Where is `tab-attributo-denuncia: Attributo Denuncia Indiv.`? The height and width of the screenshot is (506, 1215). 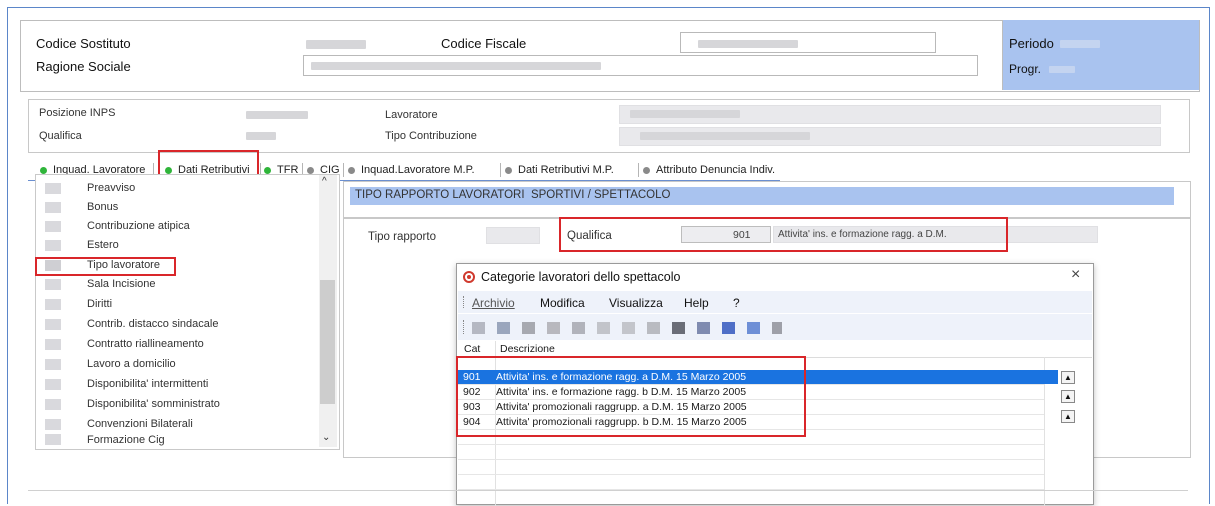
tab-attributo-denuncia: Attributo Denuncia Indiv. is located at coordinates (709, 170).